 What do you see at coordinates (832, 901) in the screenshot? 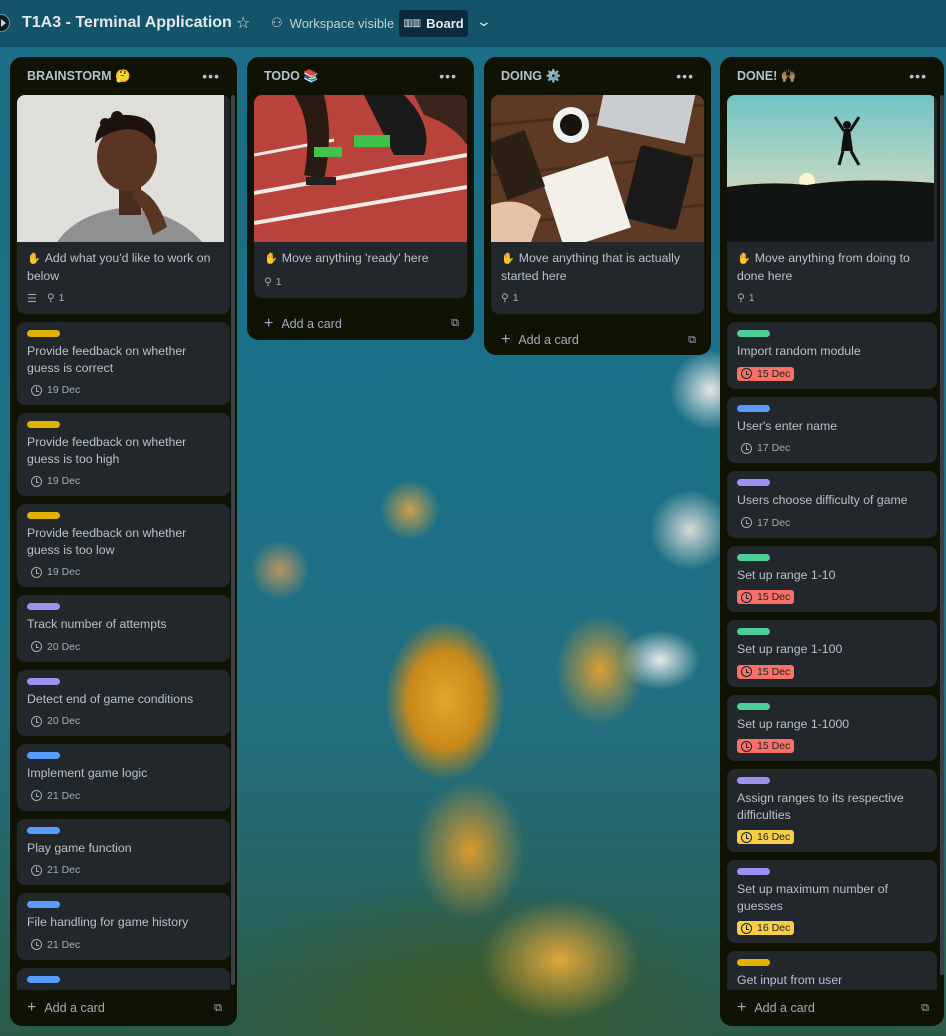
I see `list-card: Set up maximum number of guesses 16 Dec` at bounding box center [832, 901].